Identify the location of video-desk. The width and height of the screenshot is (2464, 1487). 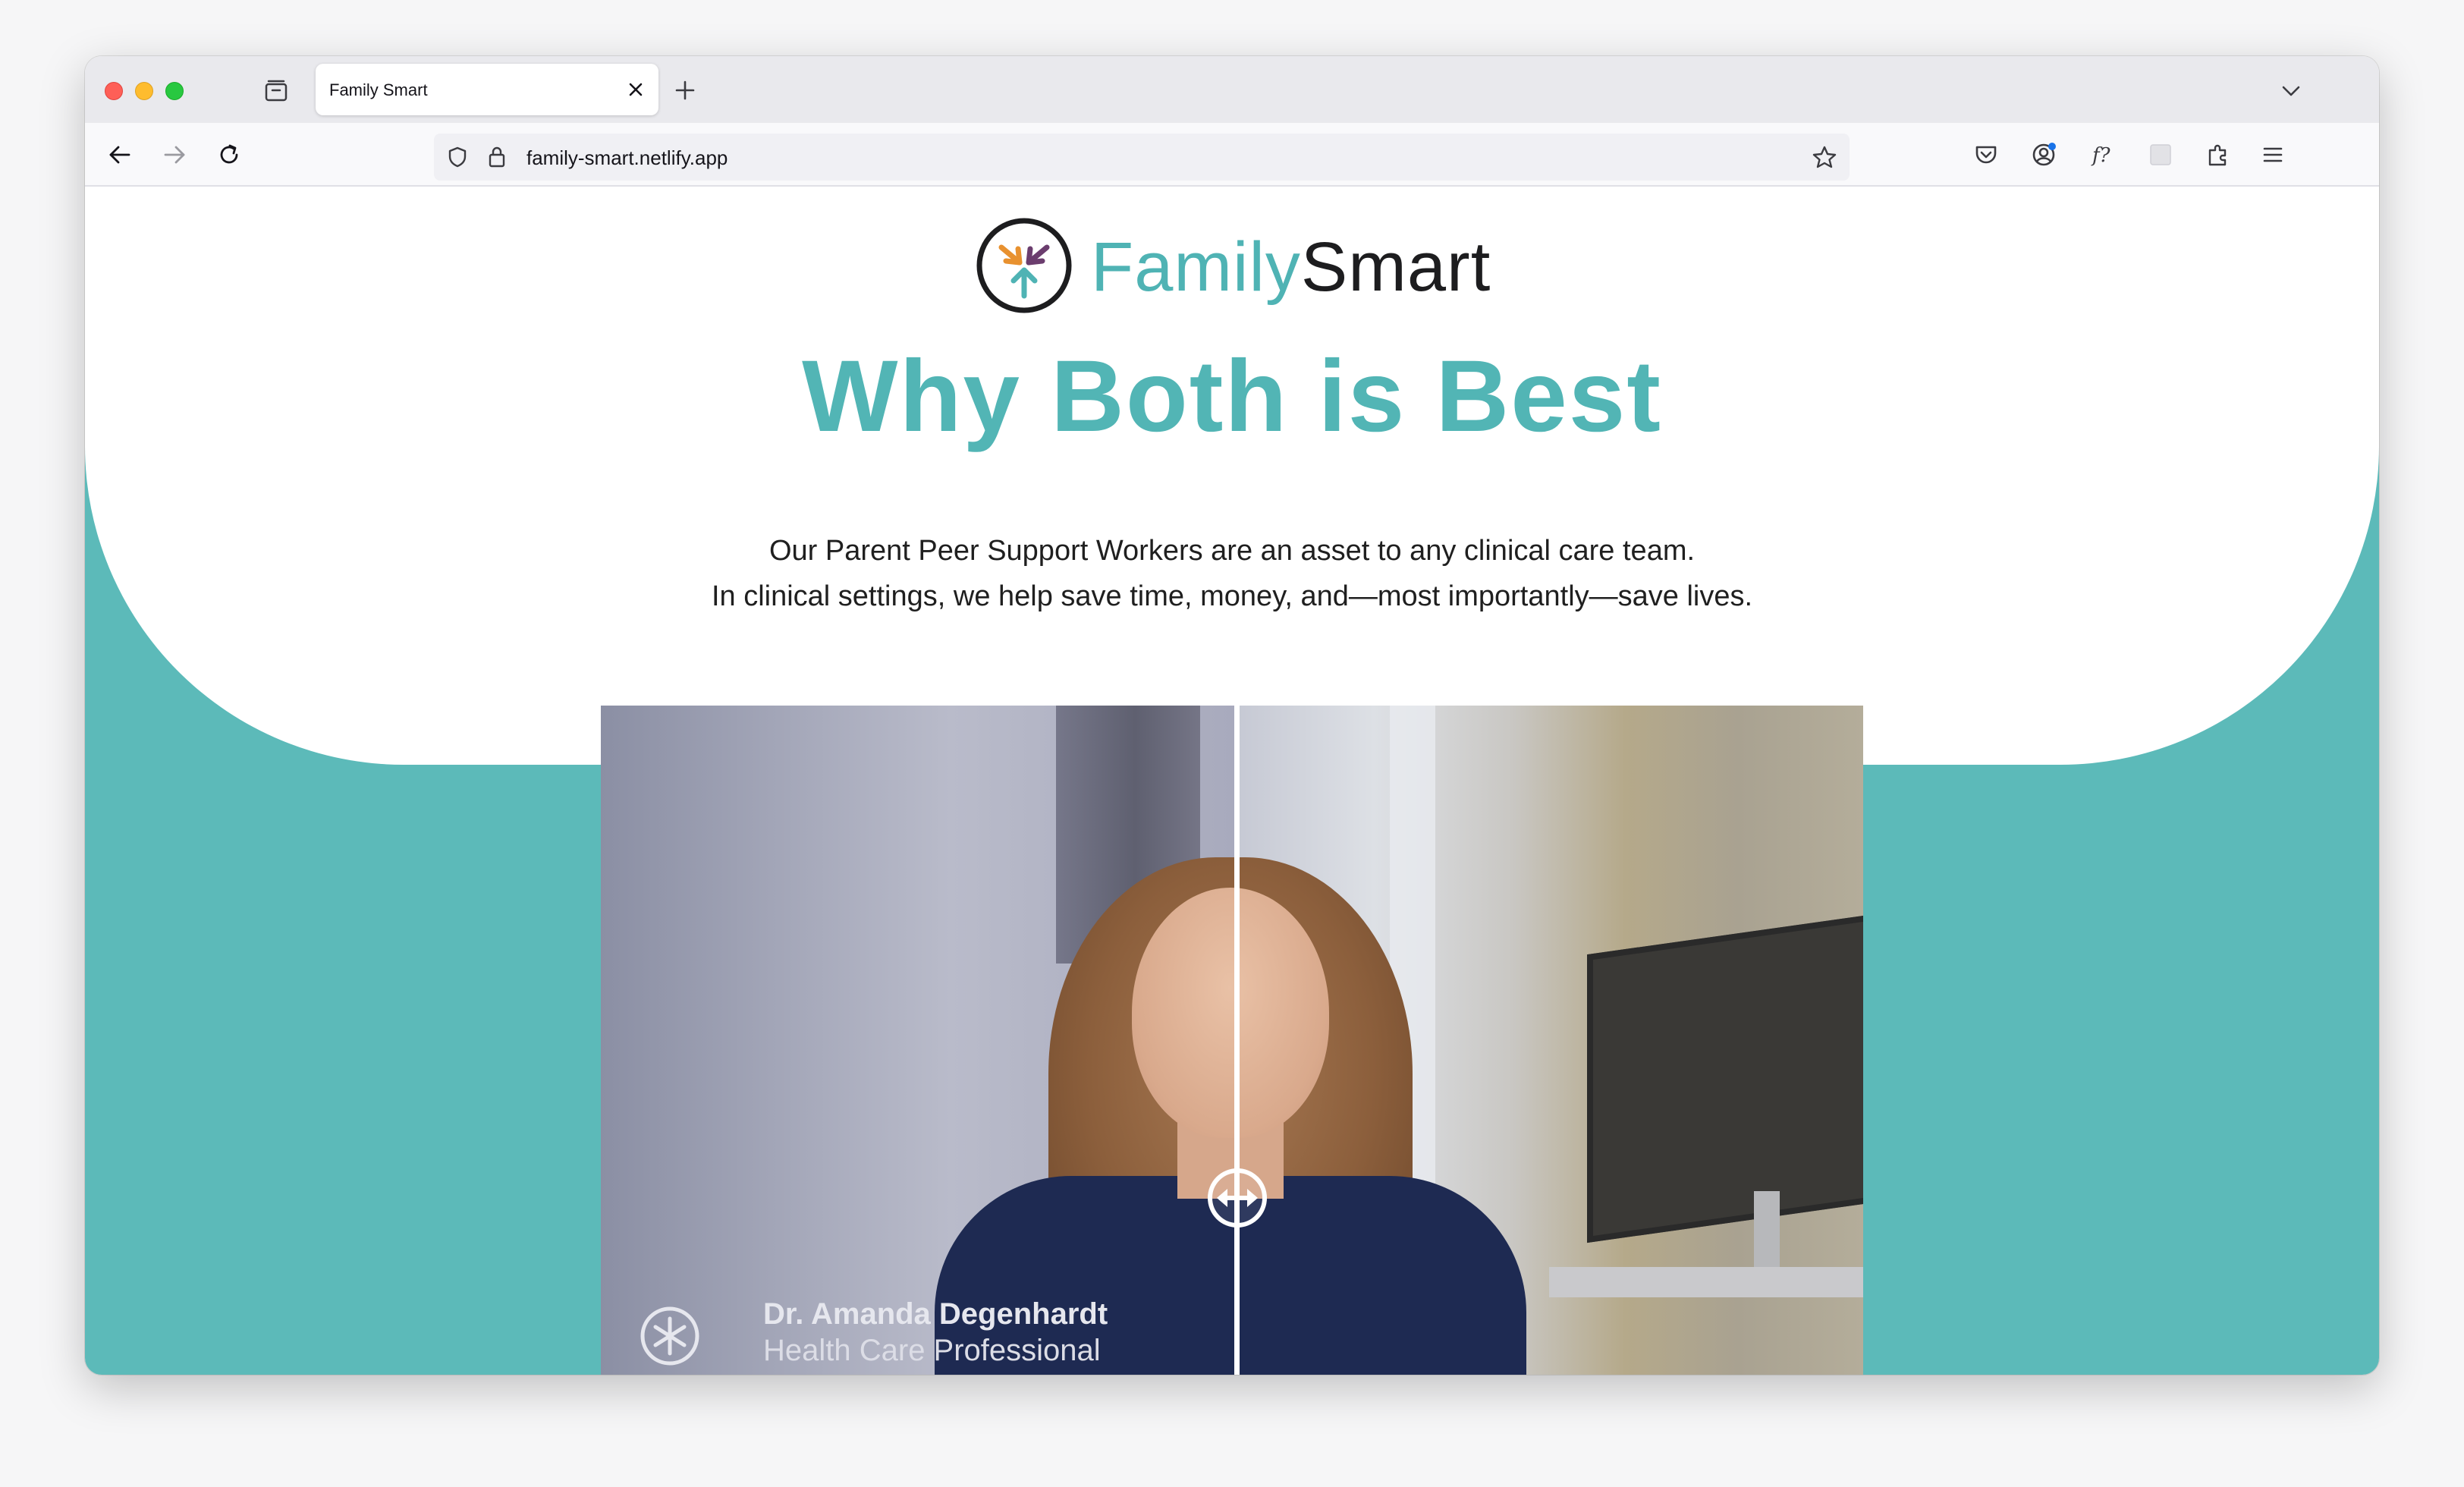
(1706, 1282).